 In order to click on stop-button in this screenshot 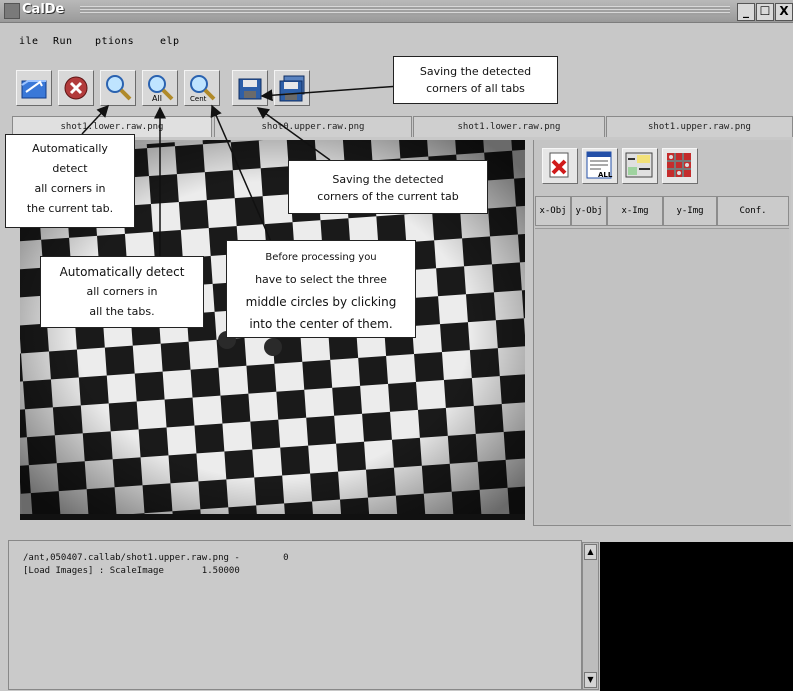, I will do `click(76, 88)`.